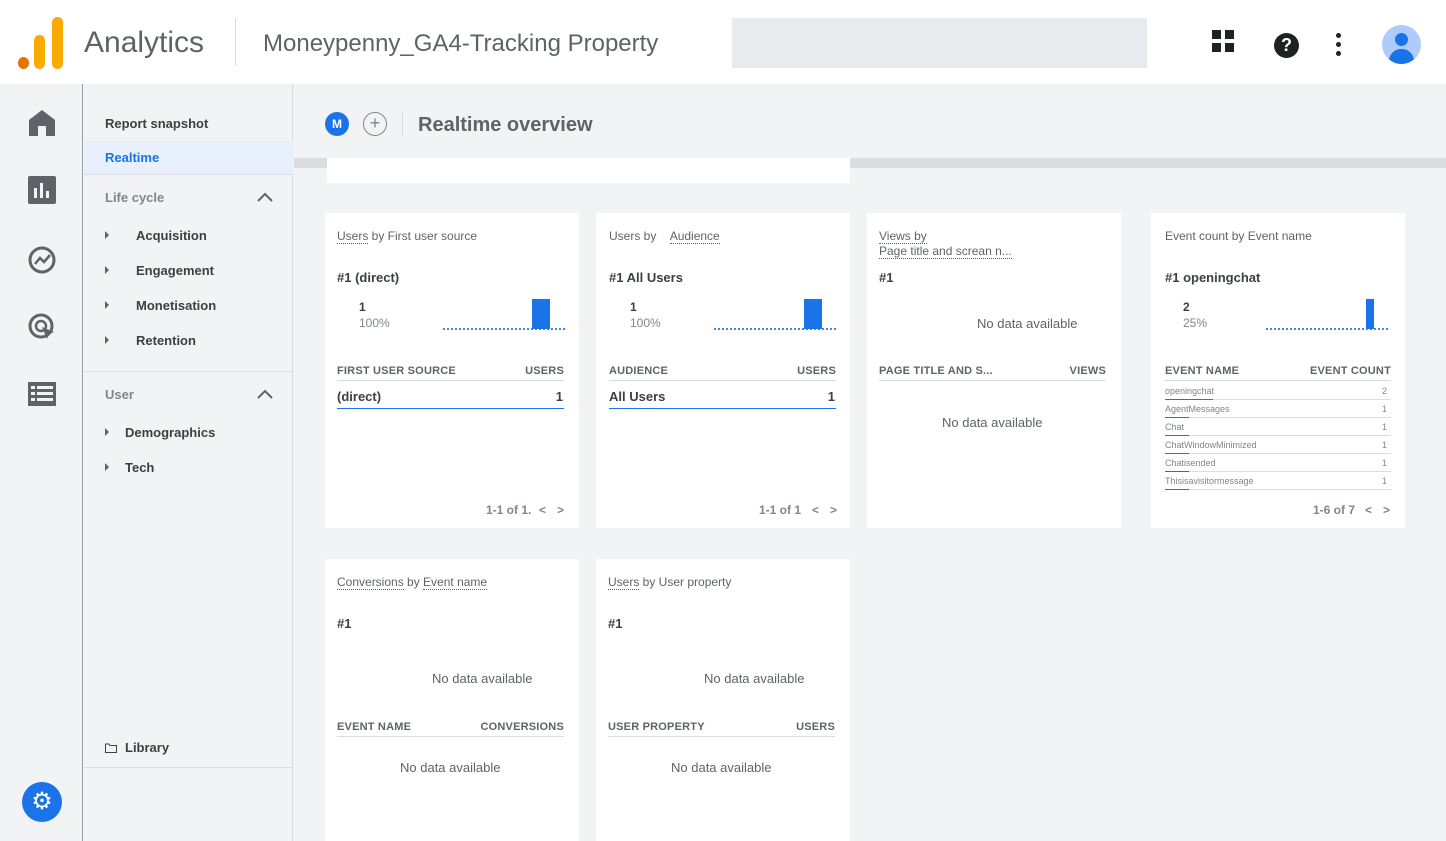 Image resolution: width=1446 pixels, height=841 pixels. What do you see at coordinates (42, 802) in the screenshot?
I see `admin-settings-gear-icon: ⚙` at bounding box center [42, 802].